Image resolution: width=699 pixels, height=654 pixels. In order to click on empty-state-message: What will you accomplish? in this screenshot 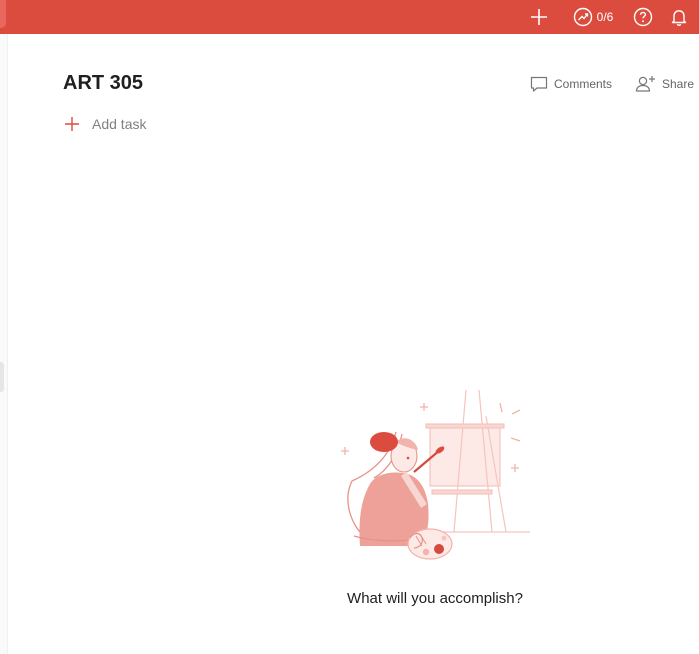, I will do `click(435, 598)`.